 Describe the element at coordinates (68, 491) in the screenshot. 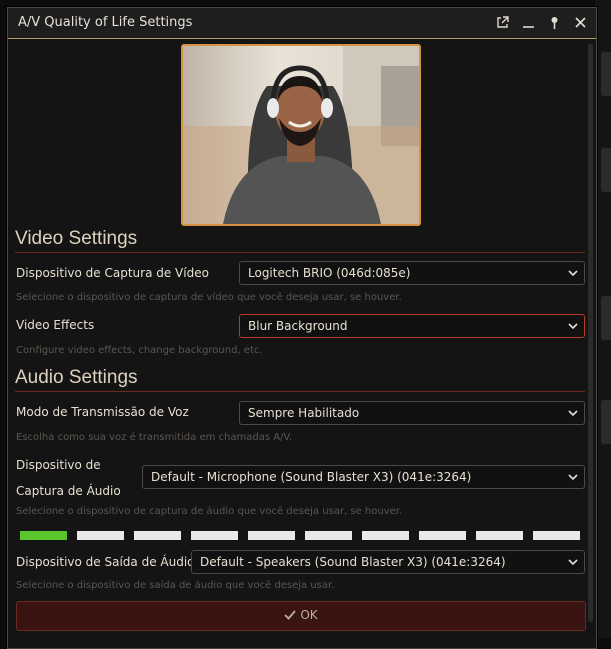

I see `audio-capture-device-label-line2: Captura de Áudio` at that location.